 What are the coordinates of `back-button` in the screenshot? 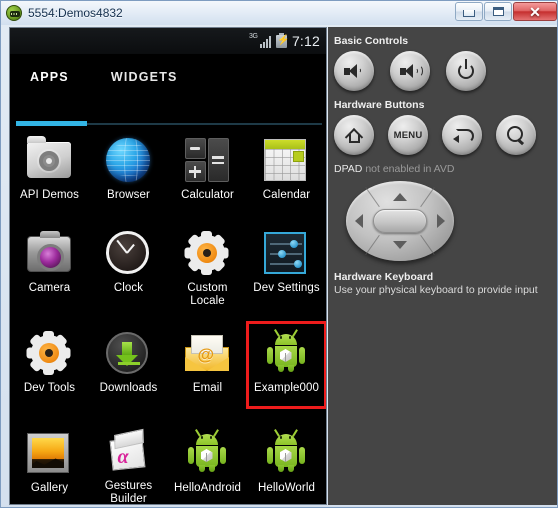 It's located at (462, 135).